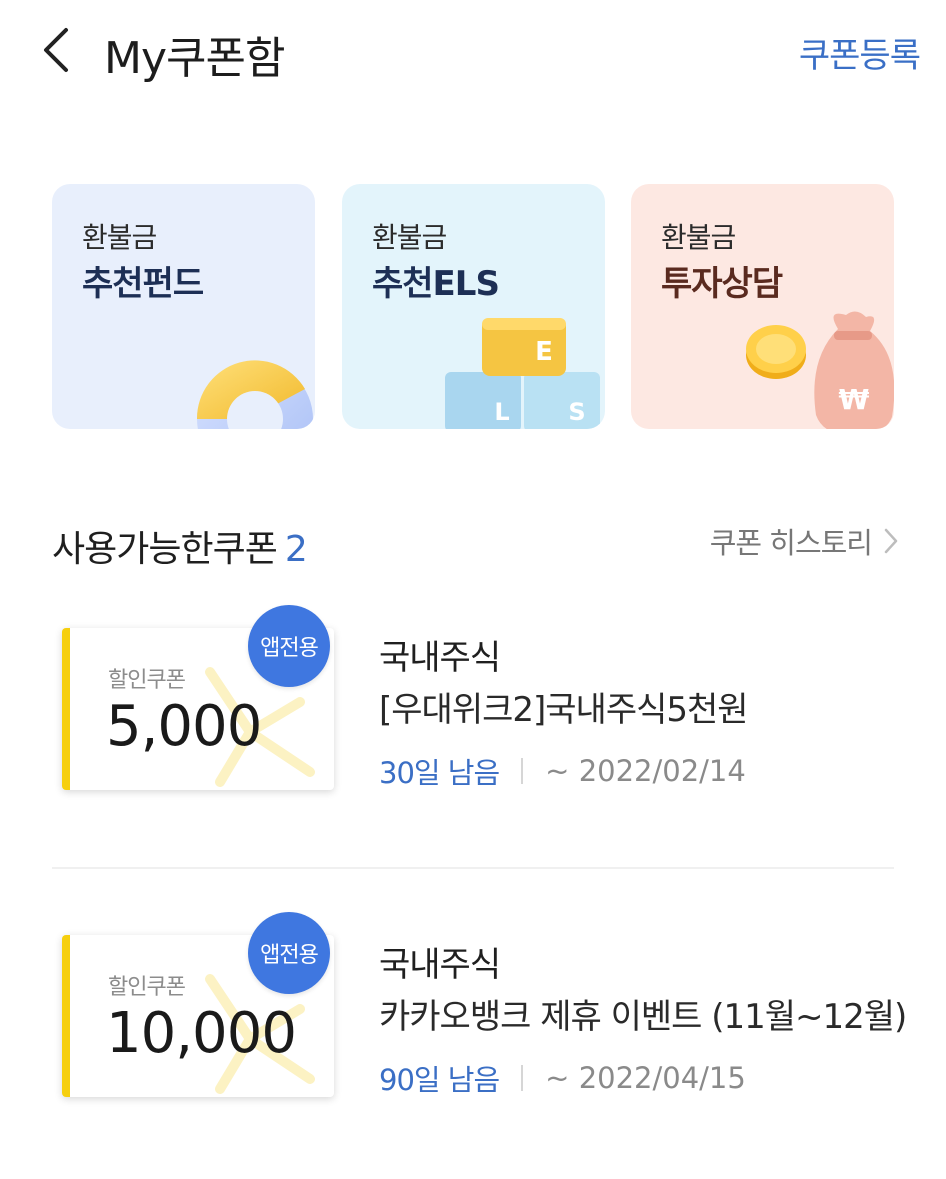 This screenshot has height=1179, width=946. I want to click on promo-card-investment-consulting: 환불금 투자상담 ₩, so click(762, 306).